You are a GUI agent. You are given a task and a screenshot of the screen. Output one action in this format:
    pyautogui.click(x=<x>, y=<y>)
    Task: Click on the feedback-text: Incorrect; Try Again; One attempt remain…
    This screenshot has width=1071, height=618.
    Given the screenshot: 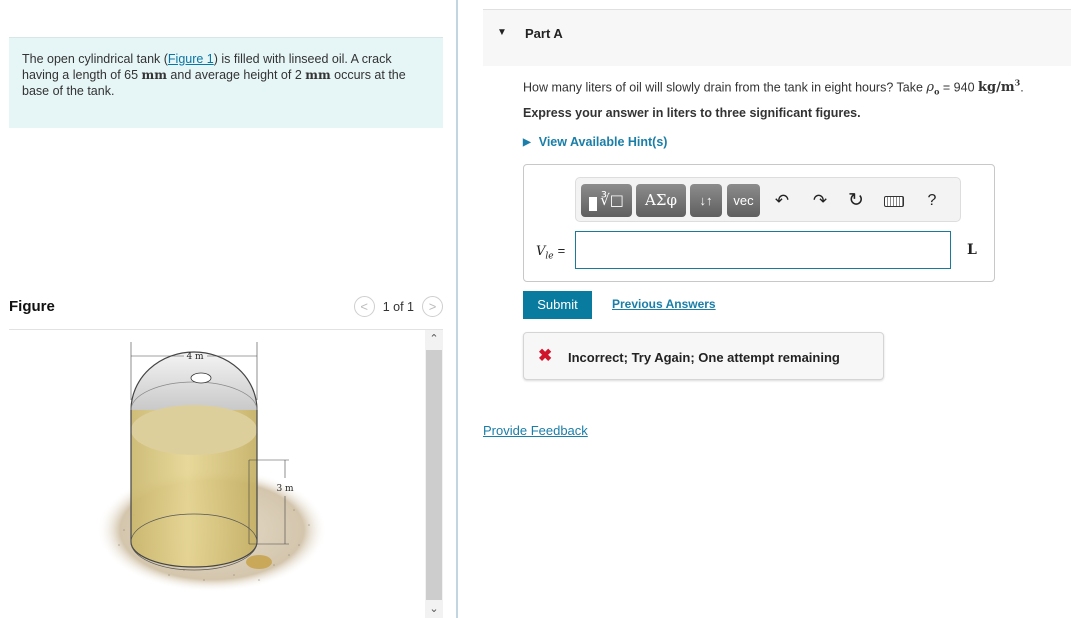 What is the action you would take?
    pyautogui.click(x=704, y=357)
    